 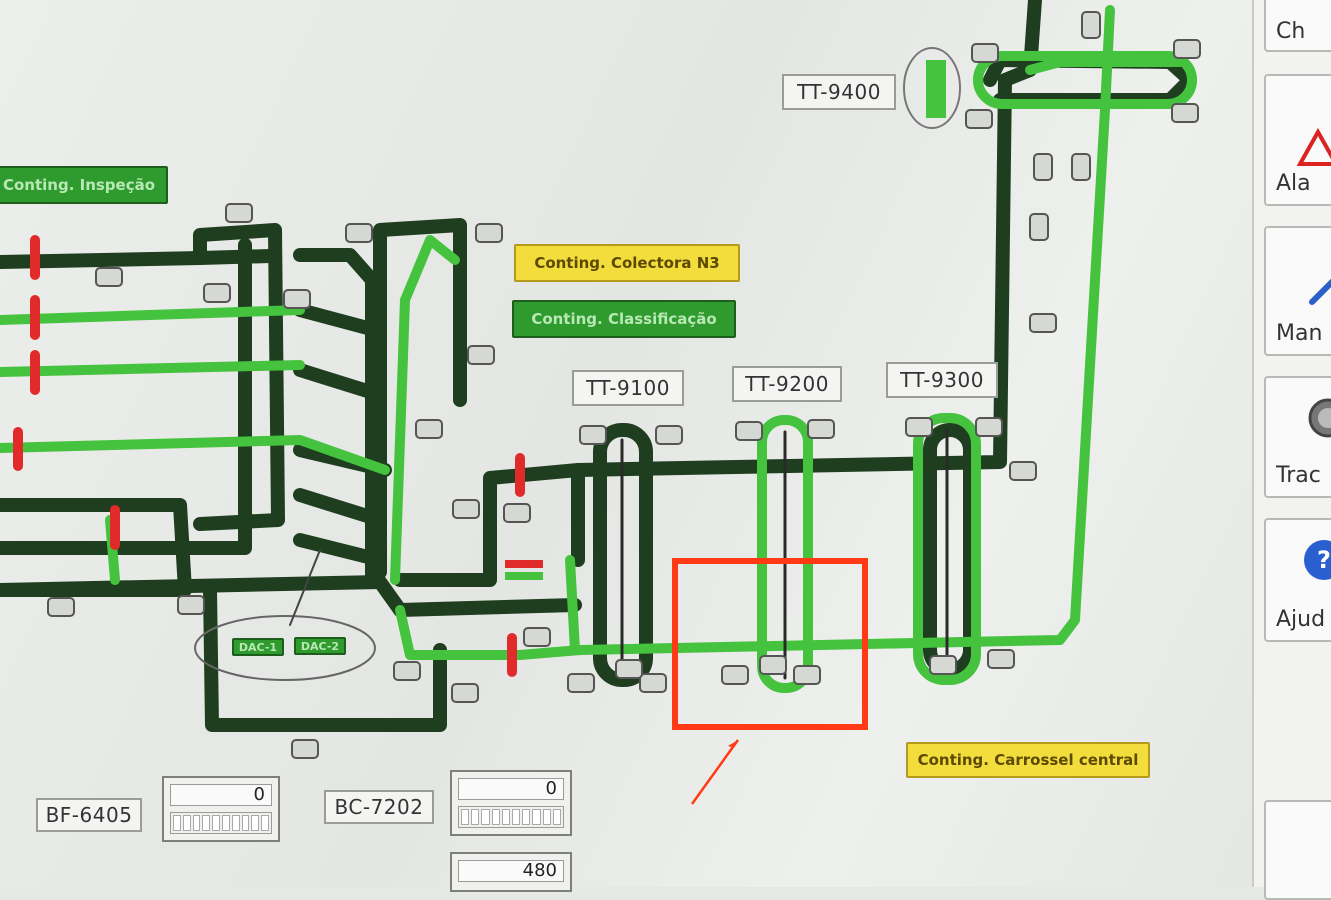 I want to click on sidebar-item-manual: Man, so click(x=1297, y=291).